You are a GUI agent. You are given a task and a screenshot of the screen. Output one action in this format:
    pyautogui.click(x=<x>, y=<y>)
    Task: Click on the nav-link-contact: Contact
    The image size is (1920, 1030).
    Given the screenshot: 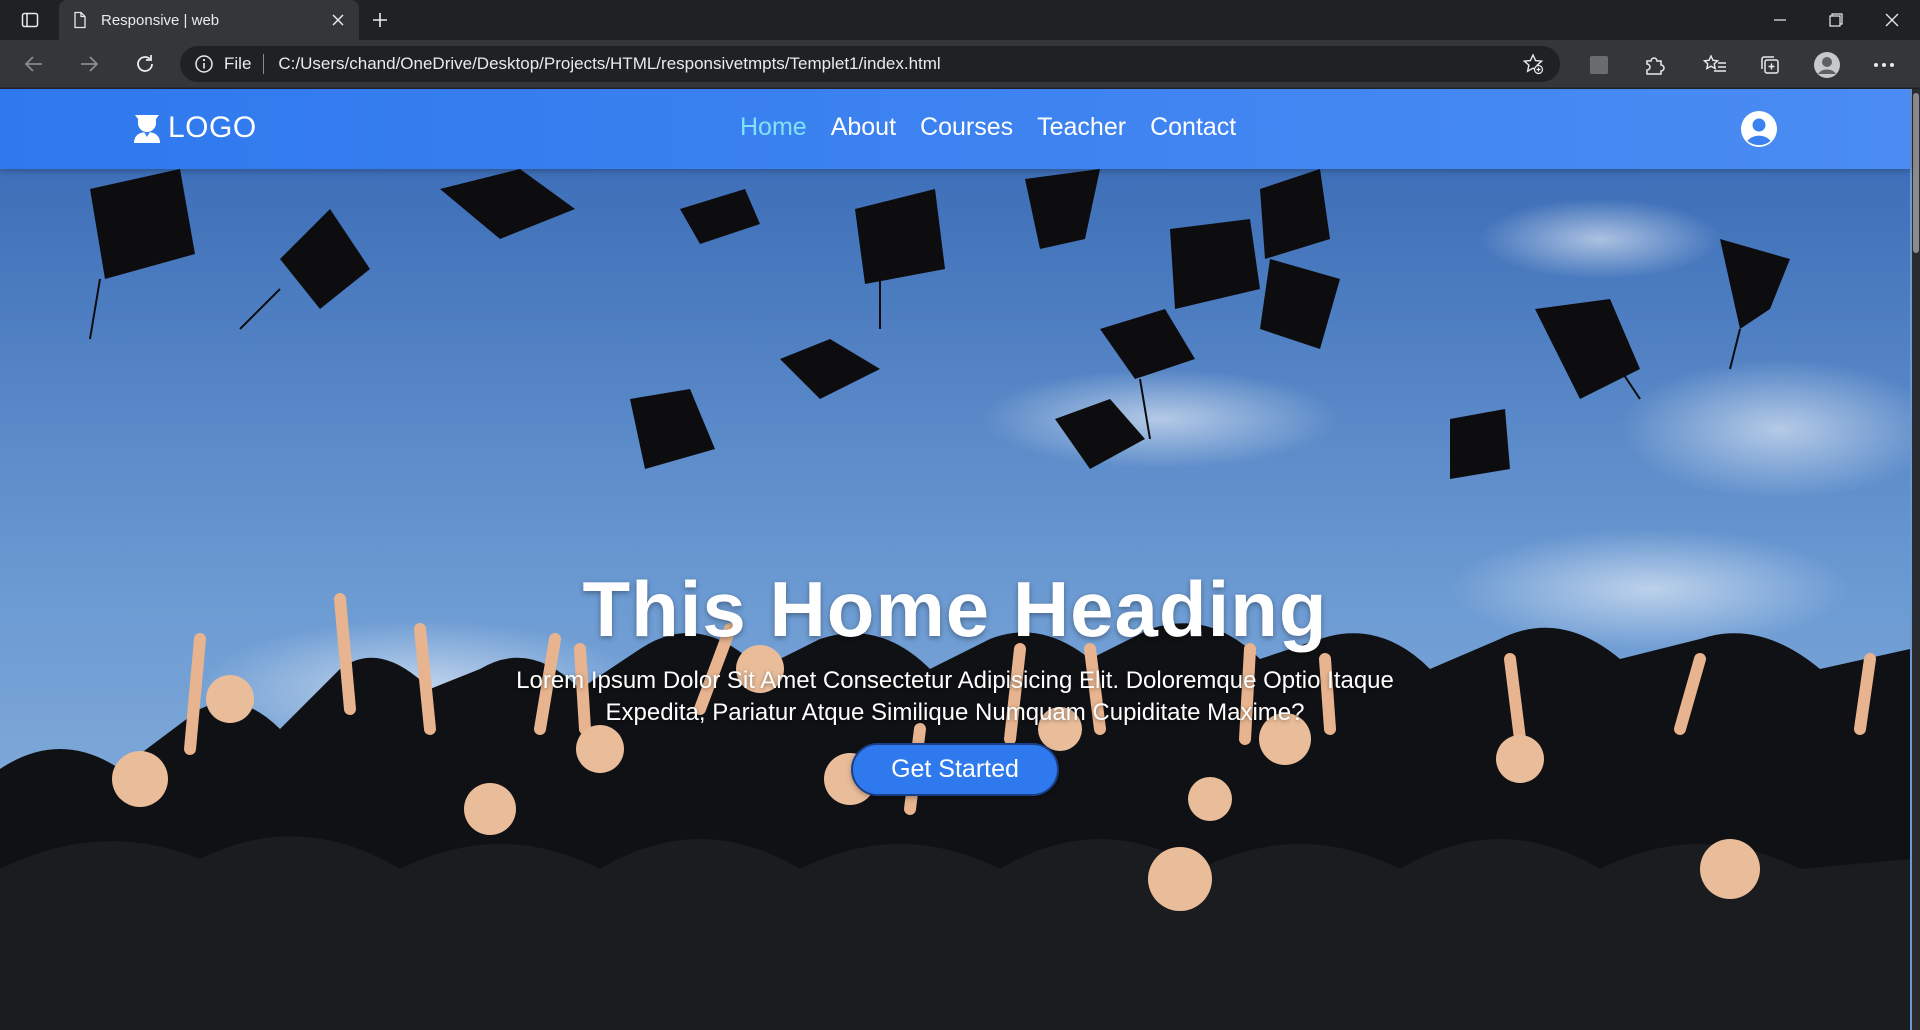 What is the action you would take?
    pyautogui.click(x=1193, y=127)
    